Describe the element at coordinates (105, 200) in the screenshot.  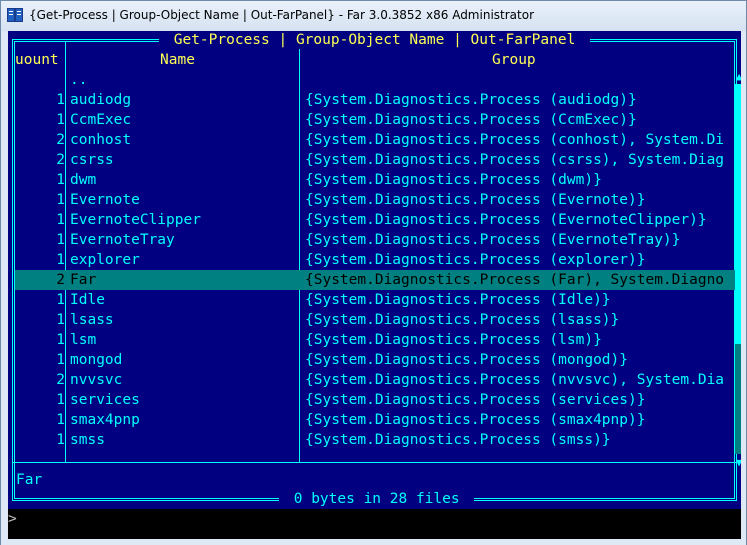
I see `name-cell: Evernote` at that location.